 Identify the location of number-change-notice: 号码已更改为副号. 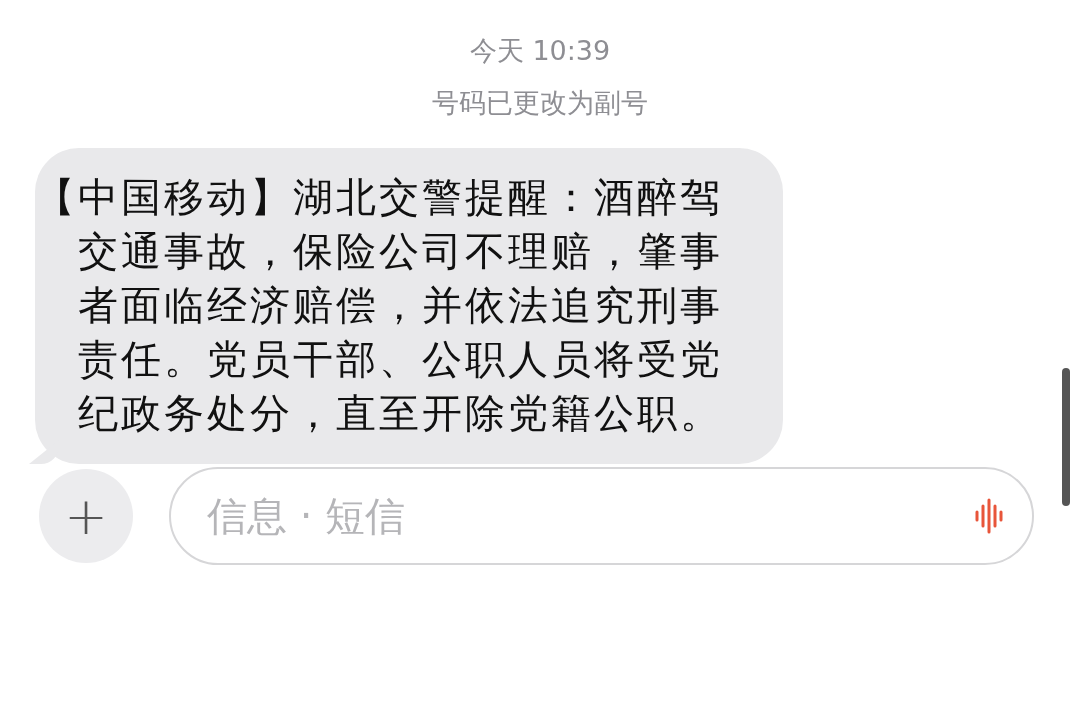
(540, 103).